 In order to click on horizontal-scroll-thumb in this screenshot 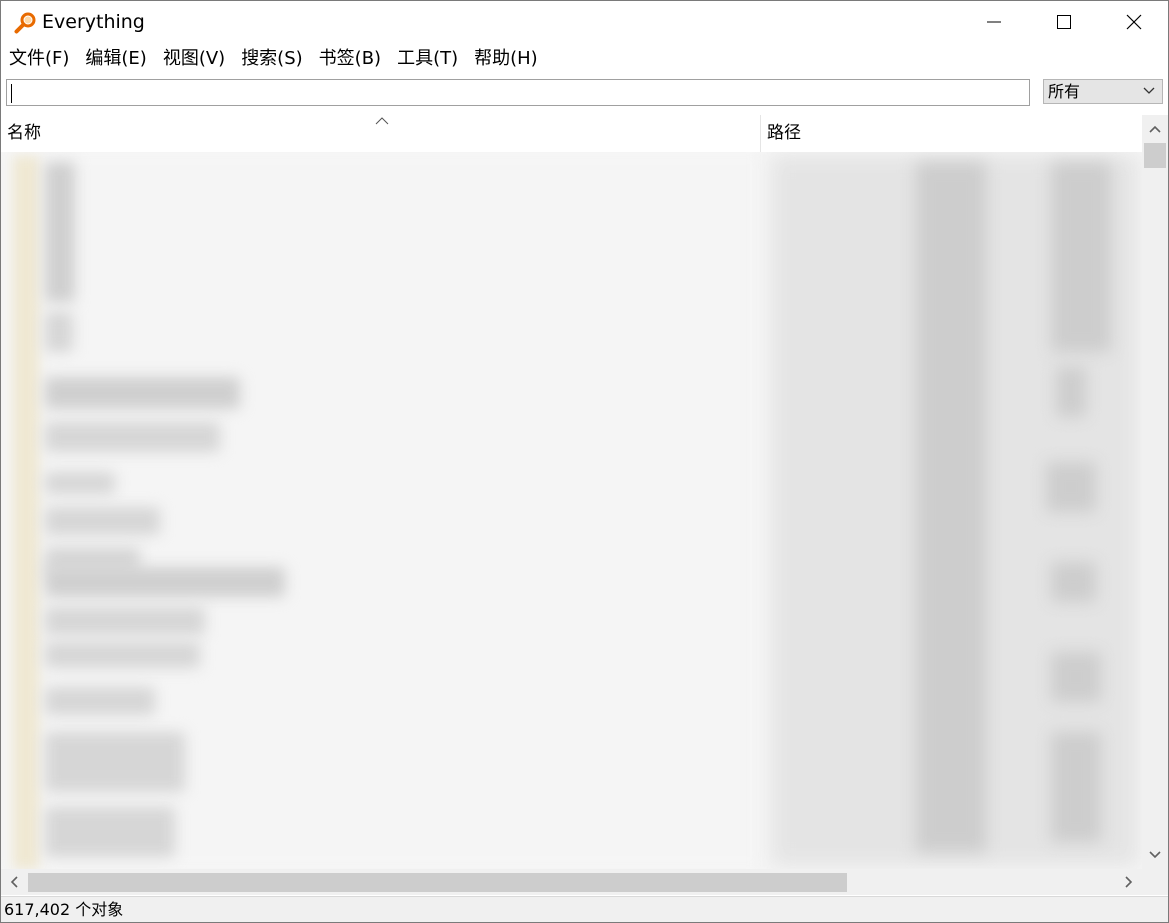, I will do `click(437, 882)`.